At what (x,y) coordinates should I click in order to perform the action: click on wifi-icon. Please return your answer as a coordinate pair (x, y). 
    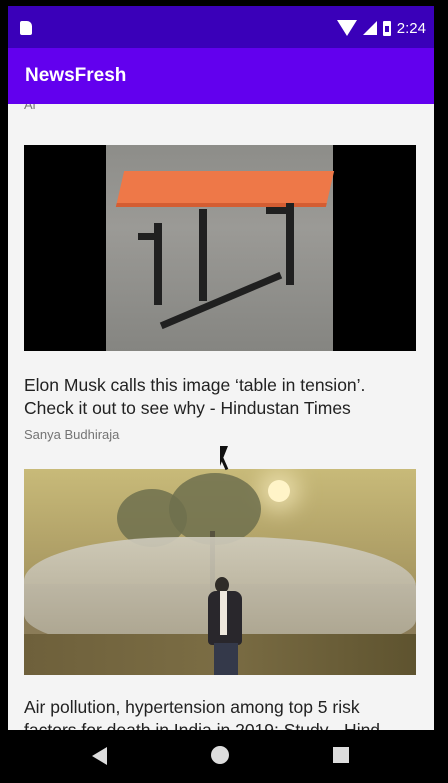
    Looking at the image, I should click on (346, 28).